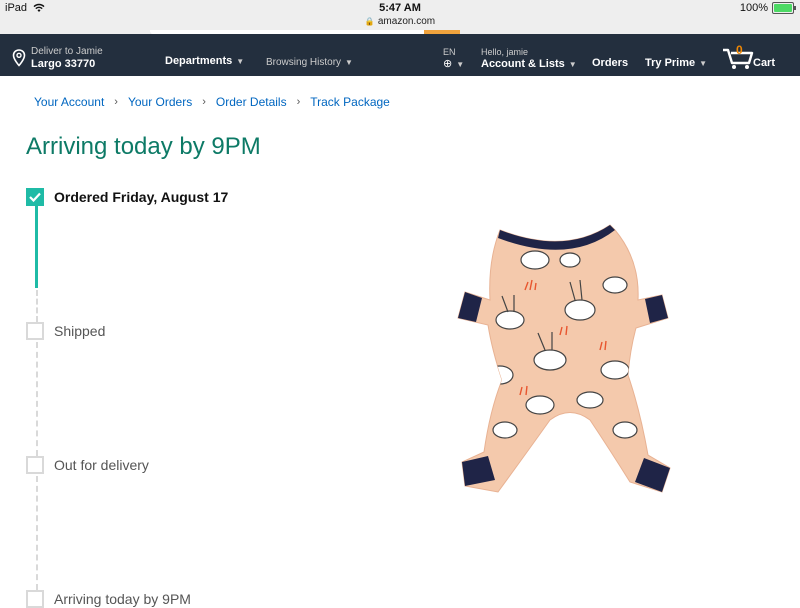  What do you see at coordinates (400, 8) in the screenshot?
I see `status-time: 5:47 AM` at bounding box center [400, 8].